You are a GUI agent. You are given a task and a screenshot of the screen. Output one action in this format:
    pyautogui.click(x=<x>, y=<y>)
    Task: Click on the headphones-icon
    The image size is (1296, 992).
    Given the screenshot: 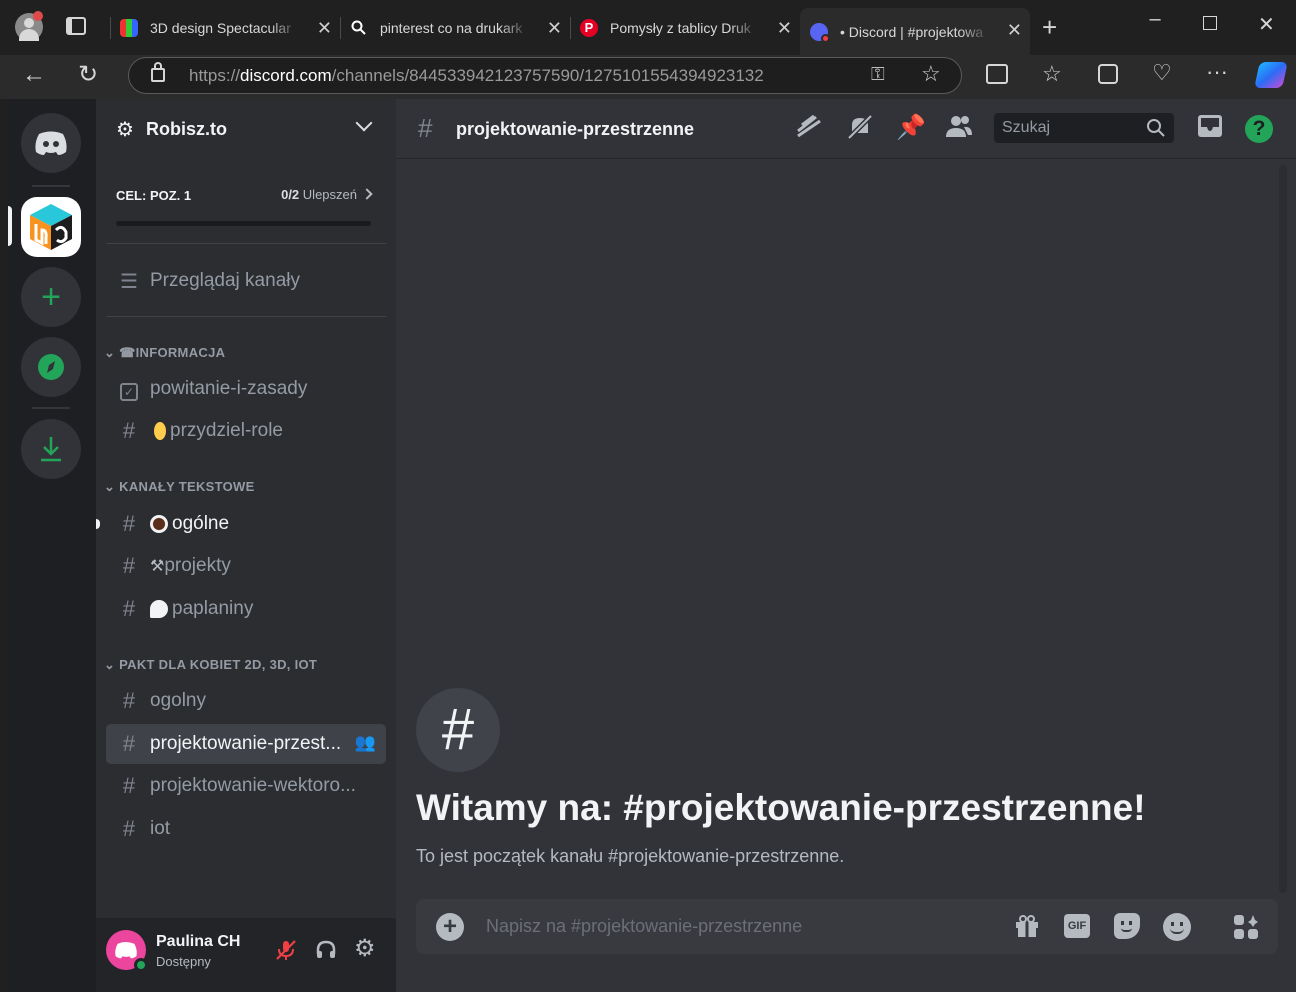 What is the action you would take?
    pyautogui.click(x=326, y=950)
    